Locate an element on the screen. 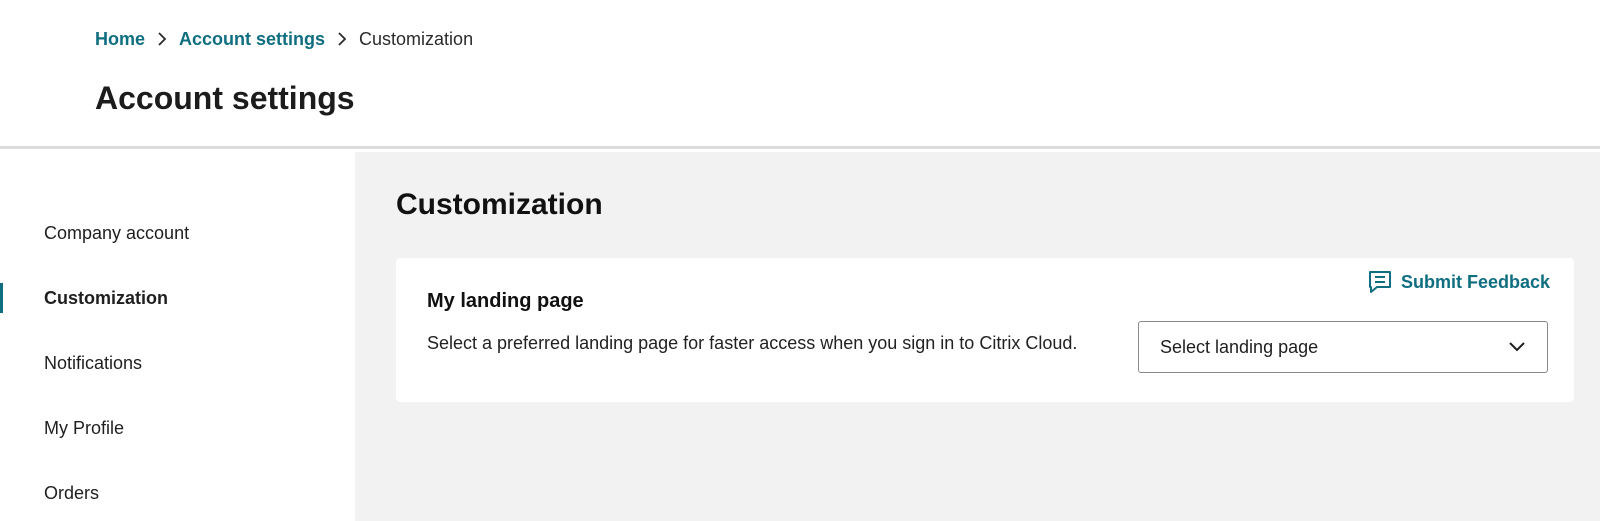 This screenshot has width=1600, height=521. select-value: Select landing page is located at coordinates (1239, 346).